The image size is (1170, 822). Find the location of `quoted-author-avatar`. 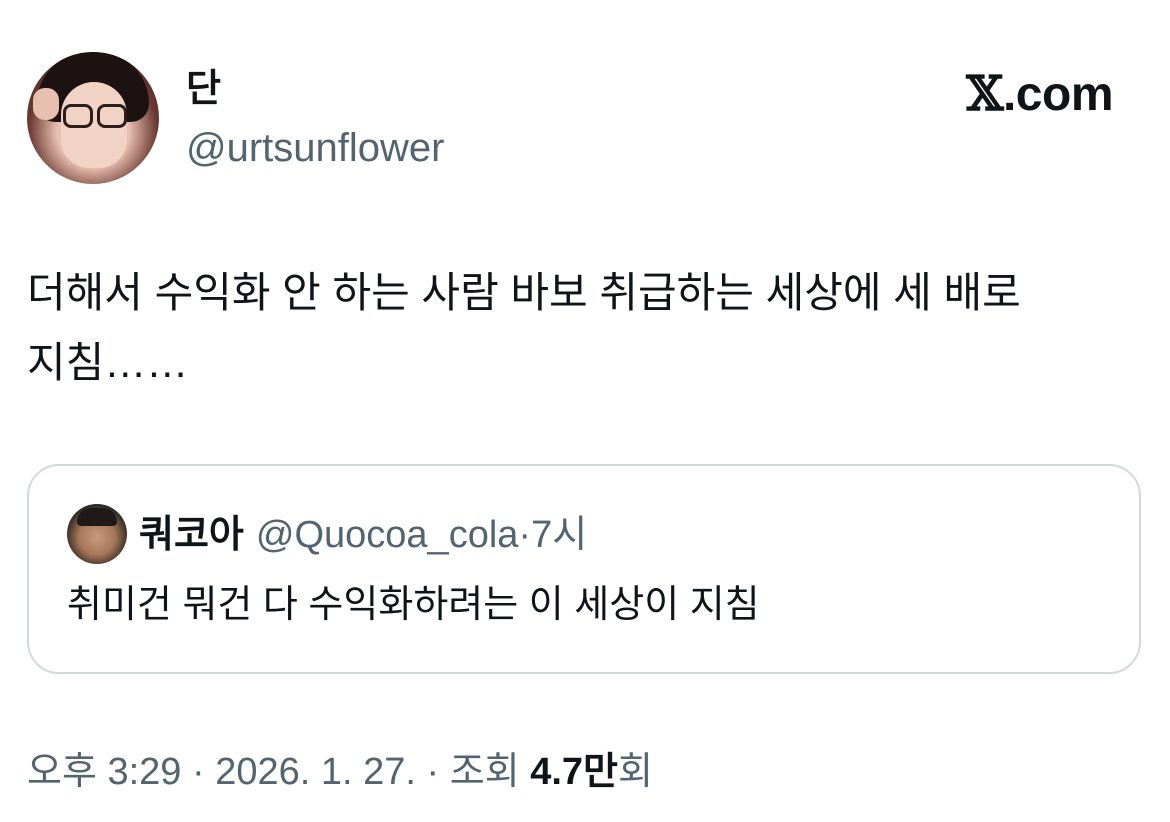

quoted-author-avatar is located at coordinates (97, 534).